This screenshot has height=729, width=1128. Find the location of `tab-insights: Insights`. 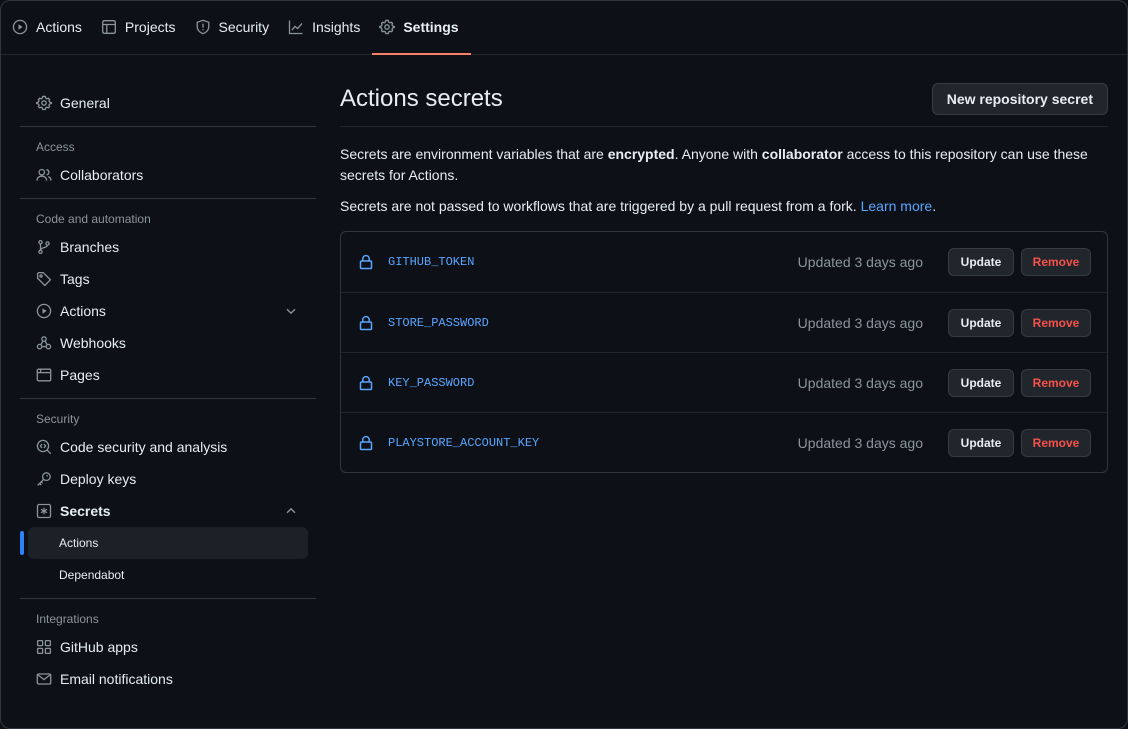

tab-insights: Insights is located at coordinates (326, 27).